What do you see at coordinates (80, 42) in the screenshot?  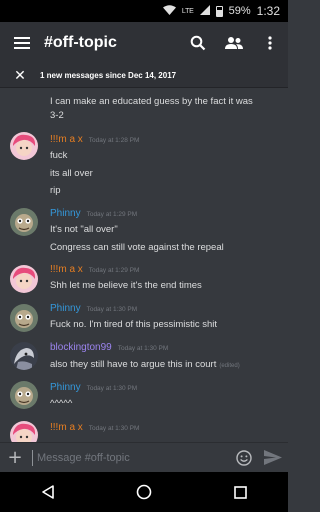 I see `channel-title: #off-topic` at bounding box center [80, 42].